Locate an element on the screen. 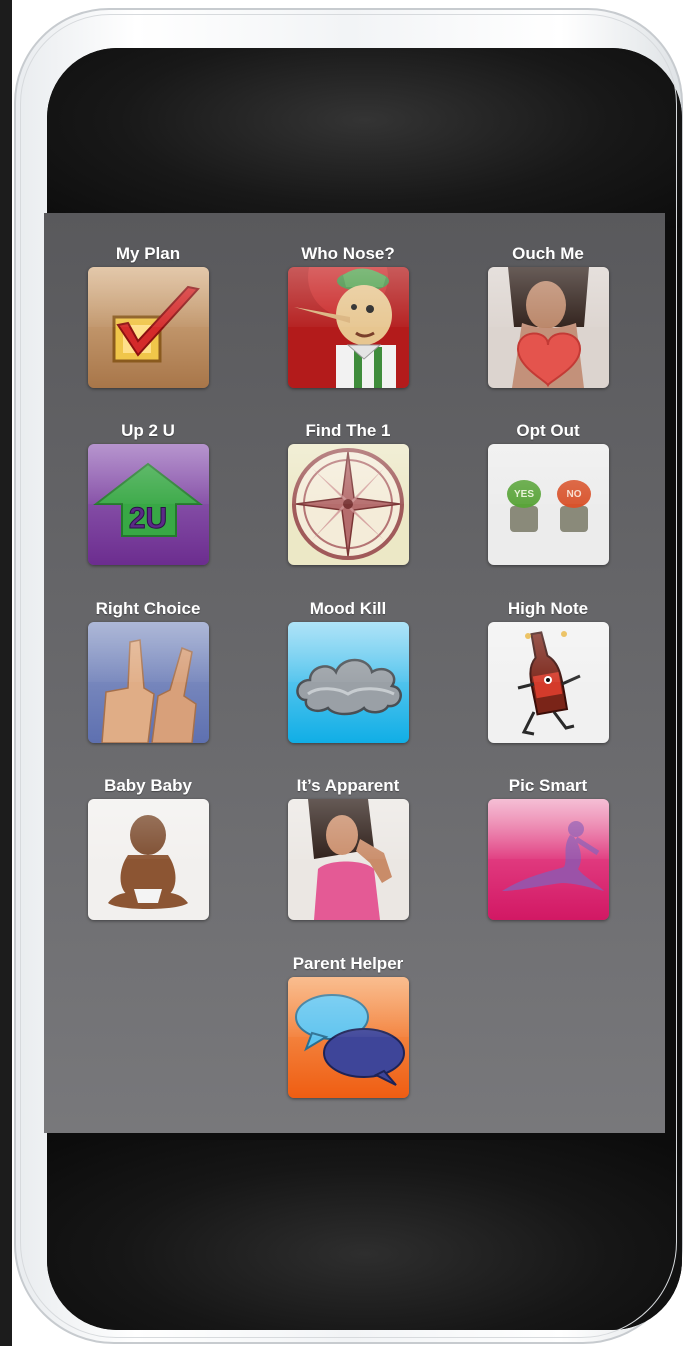  app-find-the-1: Find The 1 is located at coordinates (348, 493).